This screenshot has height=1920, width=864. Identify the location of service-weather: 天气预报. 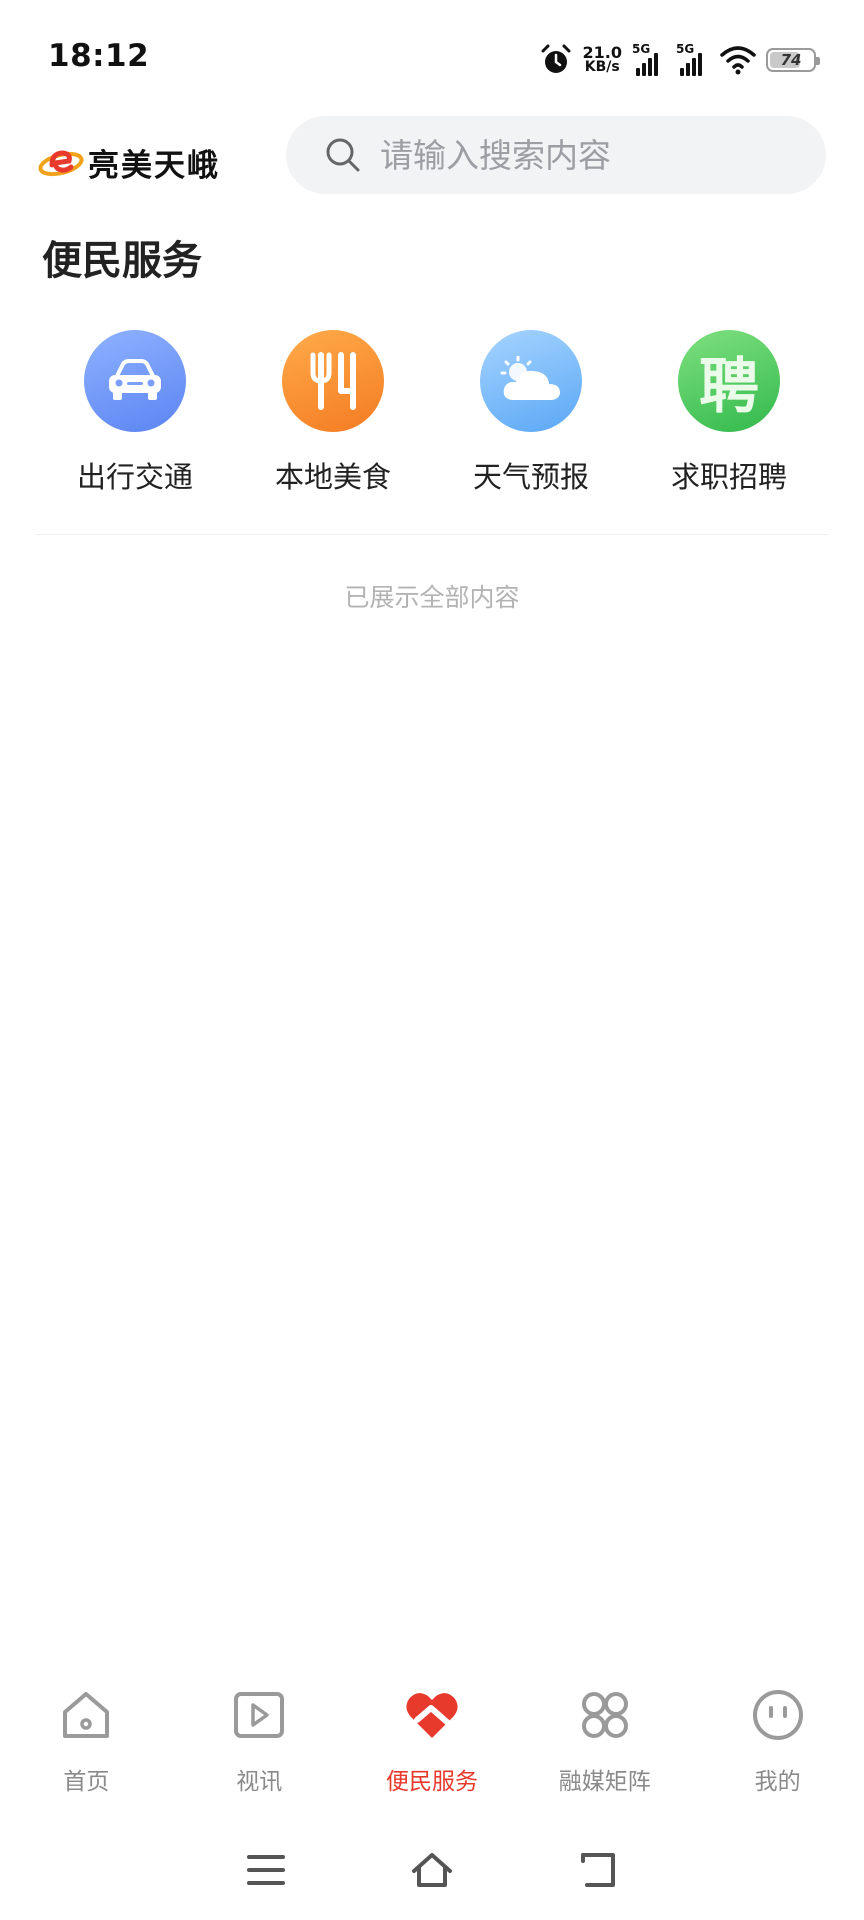
(531, 413).